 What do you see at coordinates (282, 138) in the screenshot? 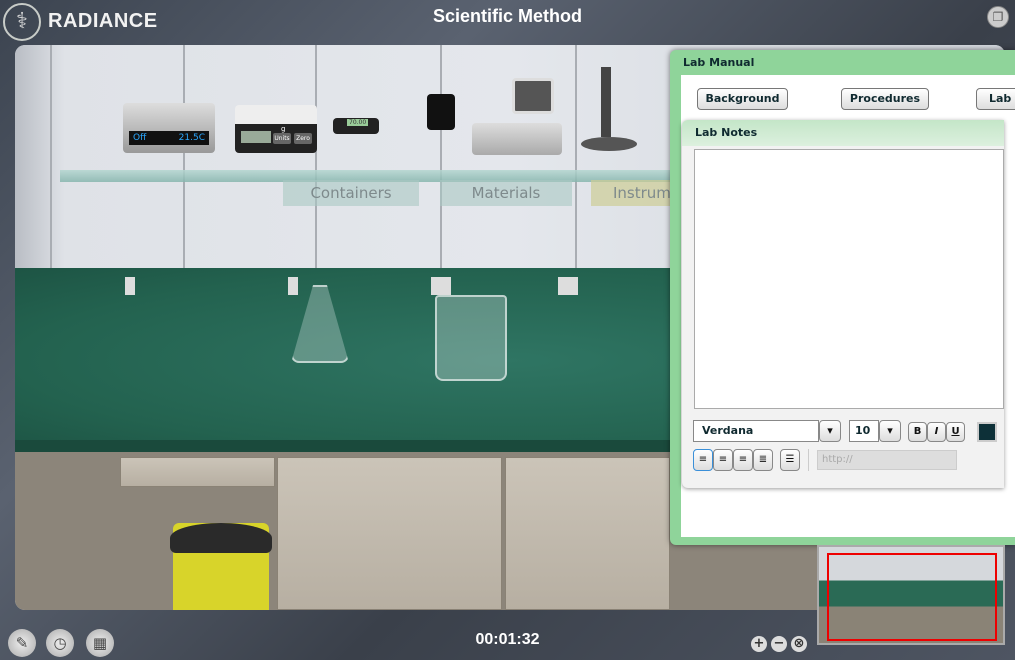
I see `balance-units-button: Units` at bounding box center [282, 138].